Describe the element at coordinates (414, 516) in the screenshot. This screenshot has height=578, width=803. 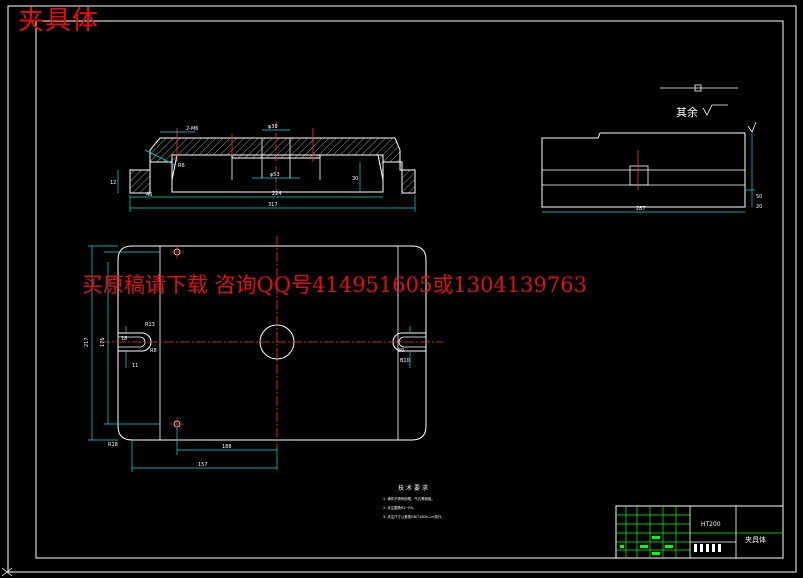
I see `tech-line-3: 3. 未注尺寸公差按GB/T1804—m执行。` at that location.